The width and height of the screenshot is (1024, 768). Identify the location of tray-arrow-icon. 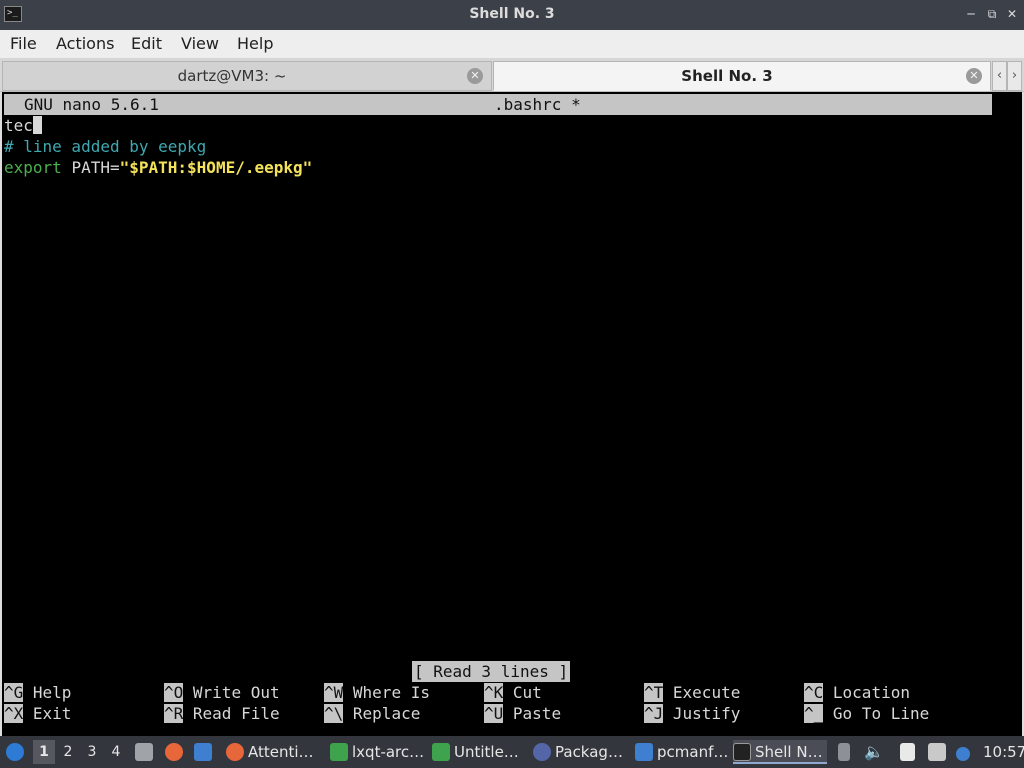
(846, 752).